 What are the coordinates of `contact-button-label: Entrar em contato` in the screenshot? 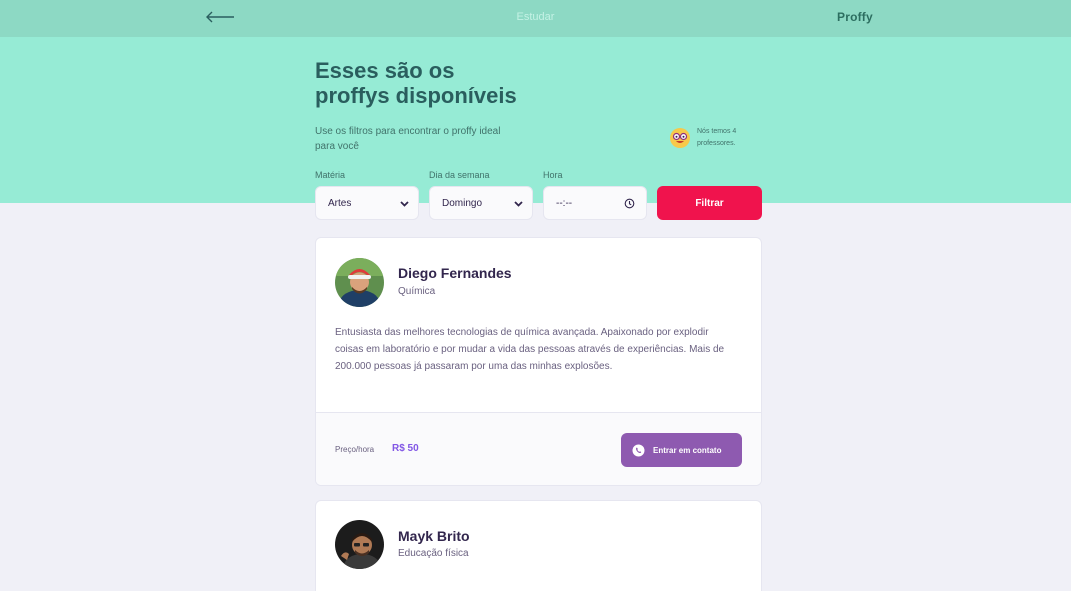 It's located at (687, 450).